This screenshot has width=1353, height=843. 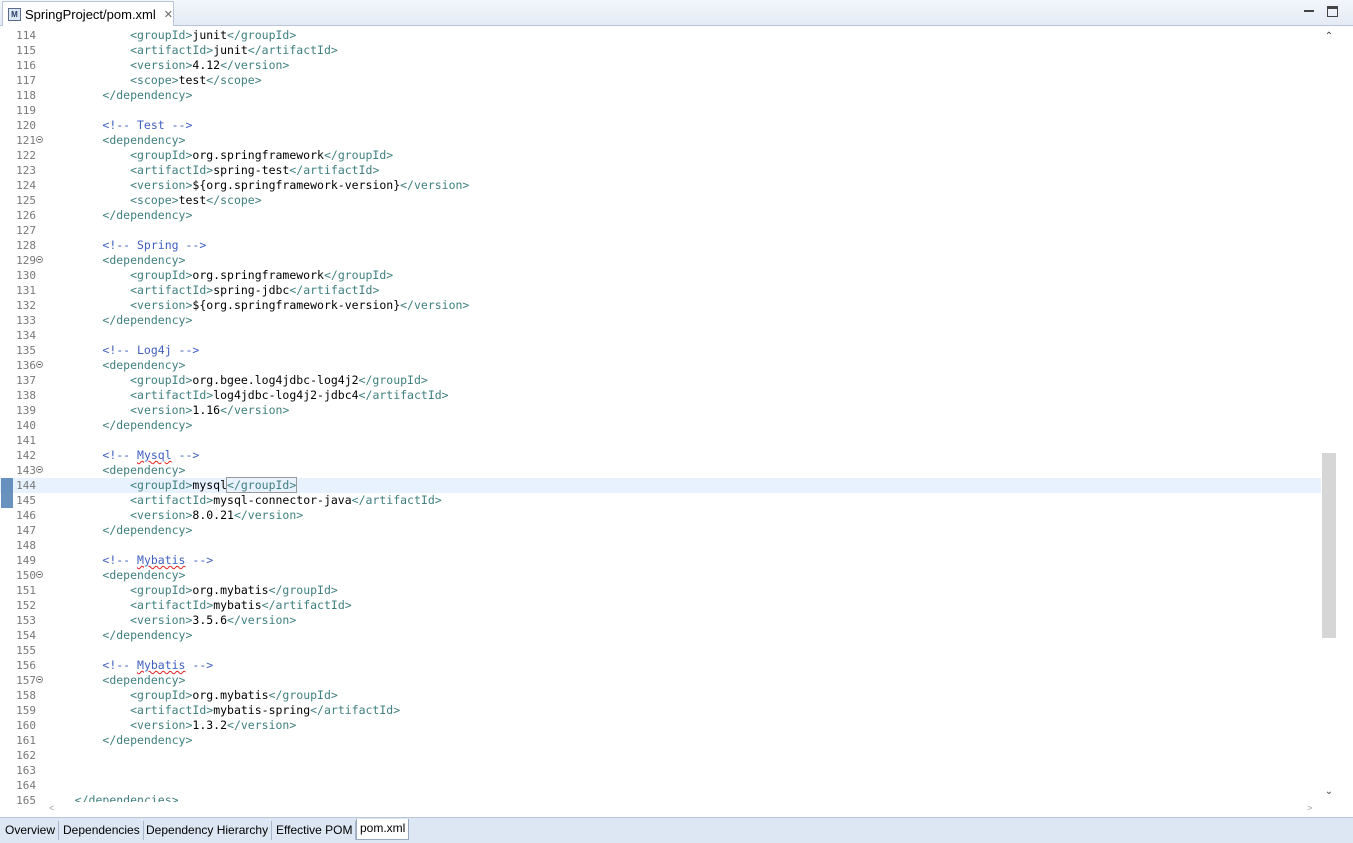 I want to click on scroll-down-icon: ⌄, so click(x=1329, y=792).